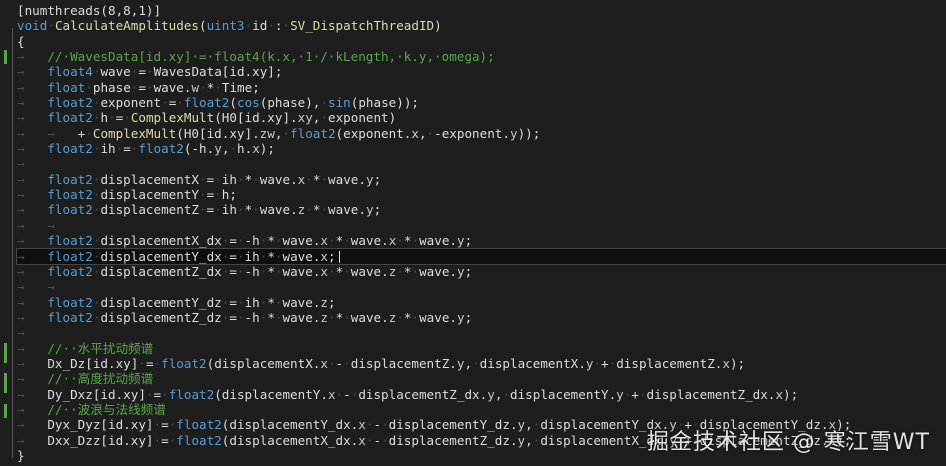  I want to click on code-token: ));, so click(529, 133).